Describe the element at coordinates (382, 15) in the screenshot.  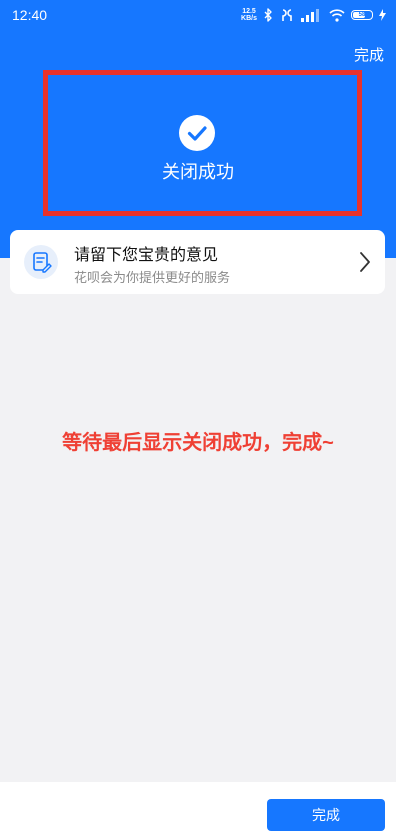
I see `charging-icon` at that location.